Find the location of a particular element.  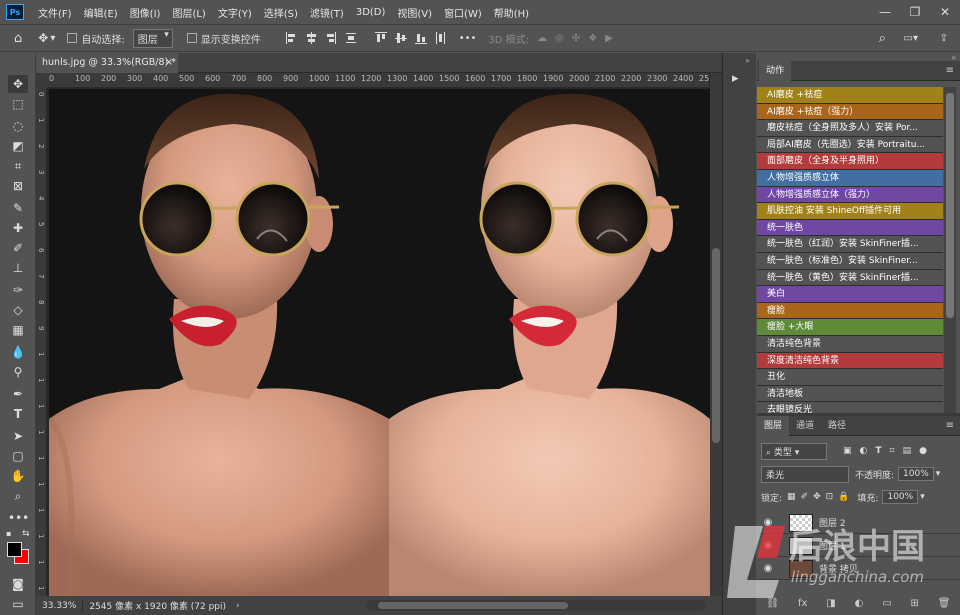

home-icon: ⌂ is located at coordinates (18, 38).